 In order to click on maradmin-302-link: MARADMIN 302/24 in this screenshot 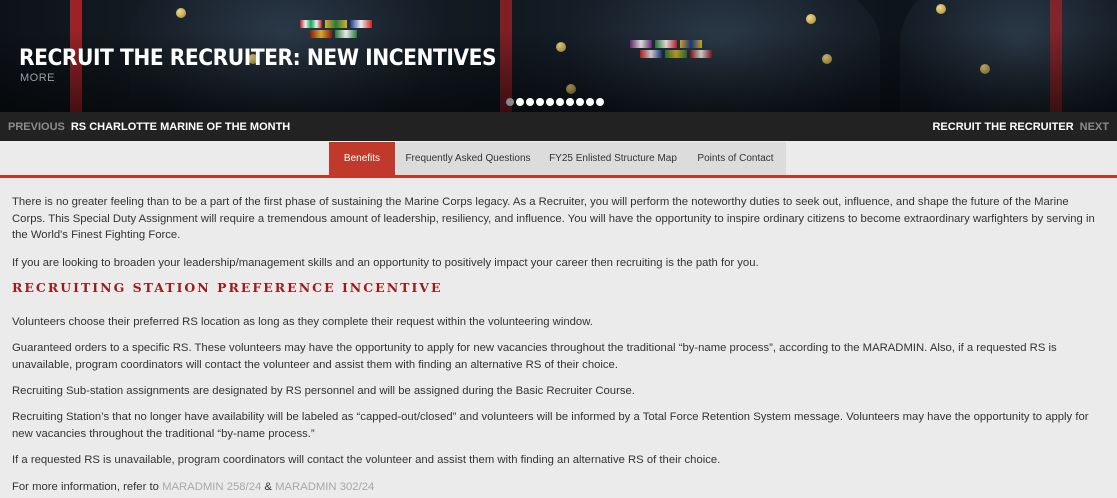, I will do `click(324, 487)`.